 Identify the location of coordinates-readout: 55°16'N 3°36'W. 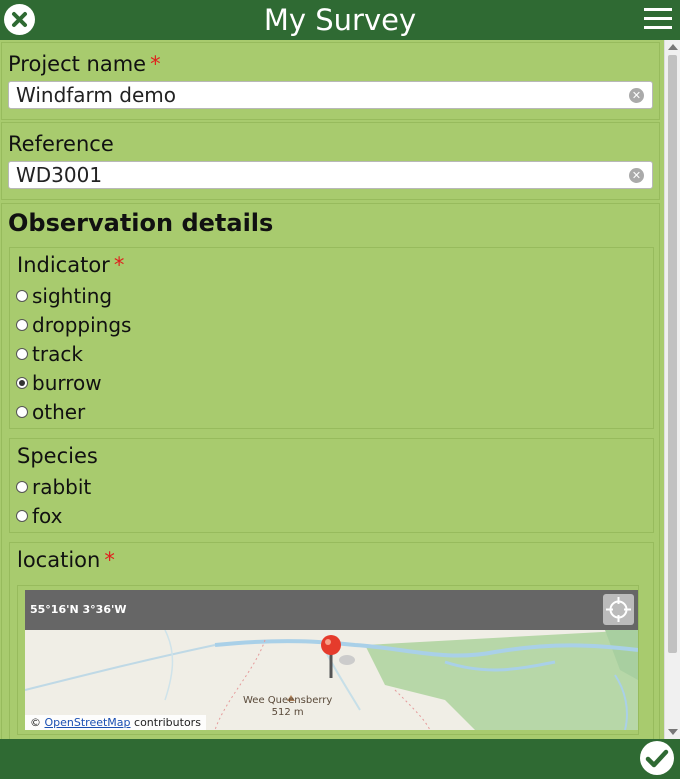
(78, 609).